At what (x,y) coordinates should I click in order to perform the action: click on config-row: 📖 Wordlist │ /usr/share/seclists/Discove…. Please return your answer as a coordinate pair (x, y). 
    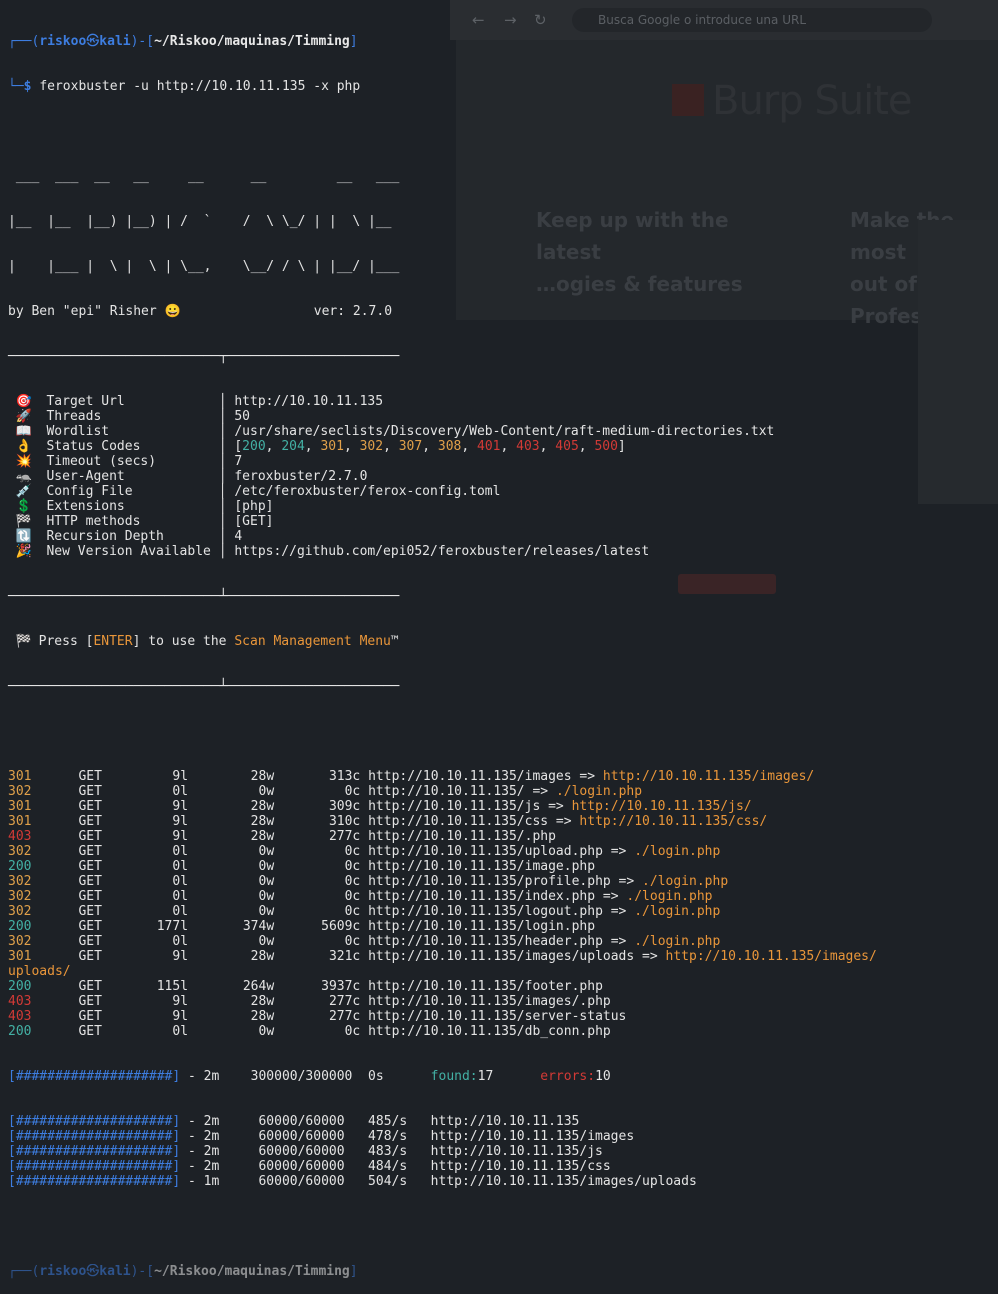
    Looking at the image, I should click on (395, 431).